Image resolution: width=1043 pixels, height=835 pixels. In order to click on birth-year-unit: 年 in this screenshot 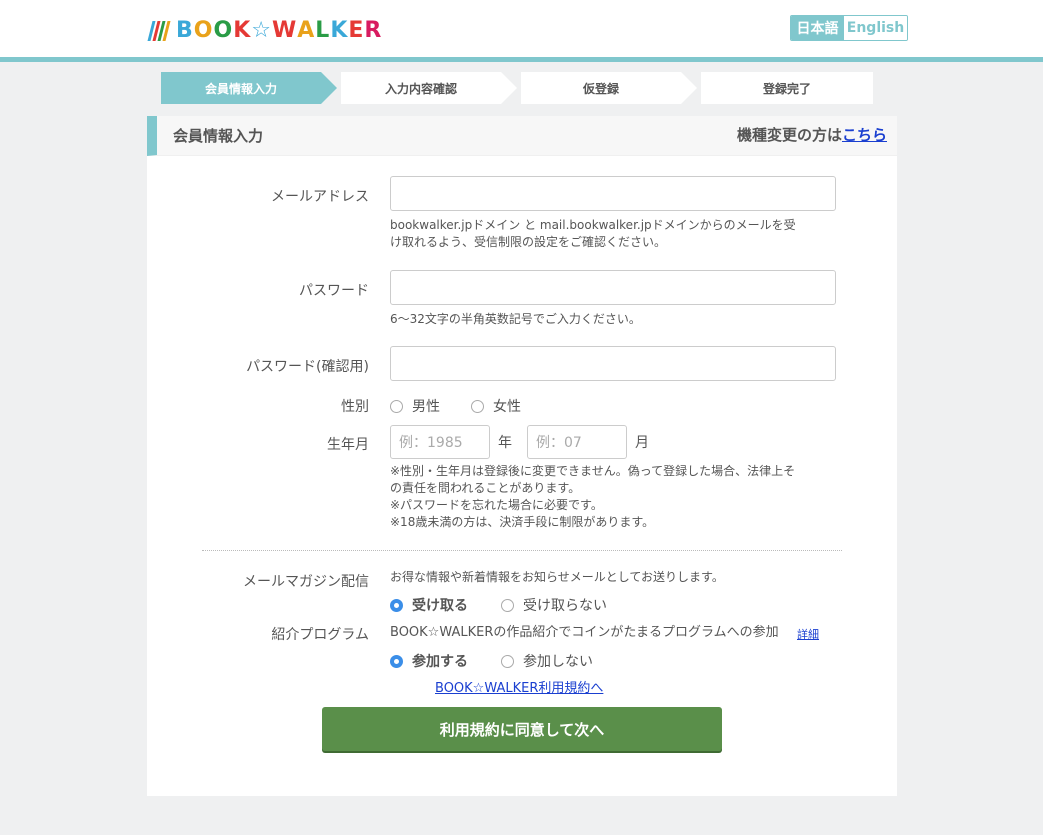, I will do `click(505, 443)`.